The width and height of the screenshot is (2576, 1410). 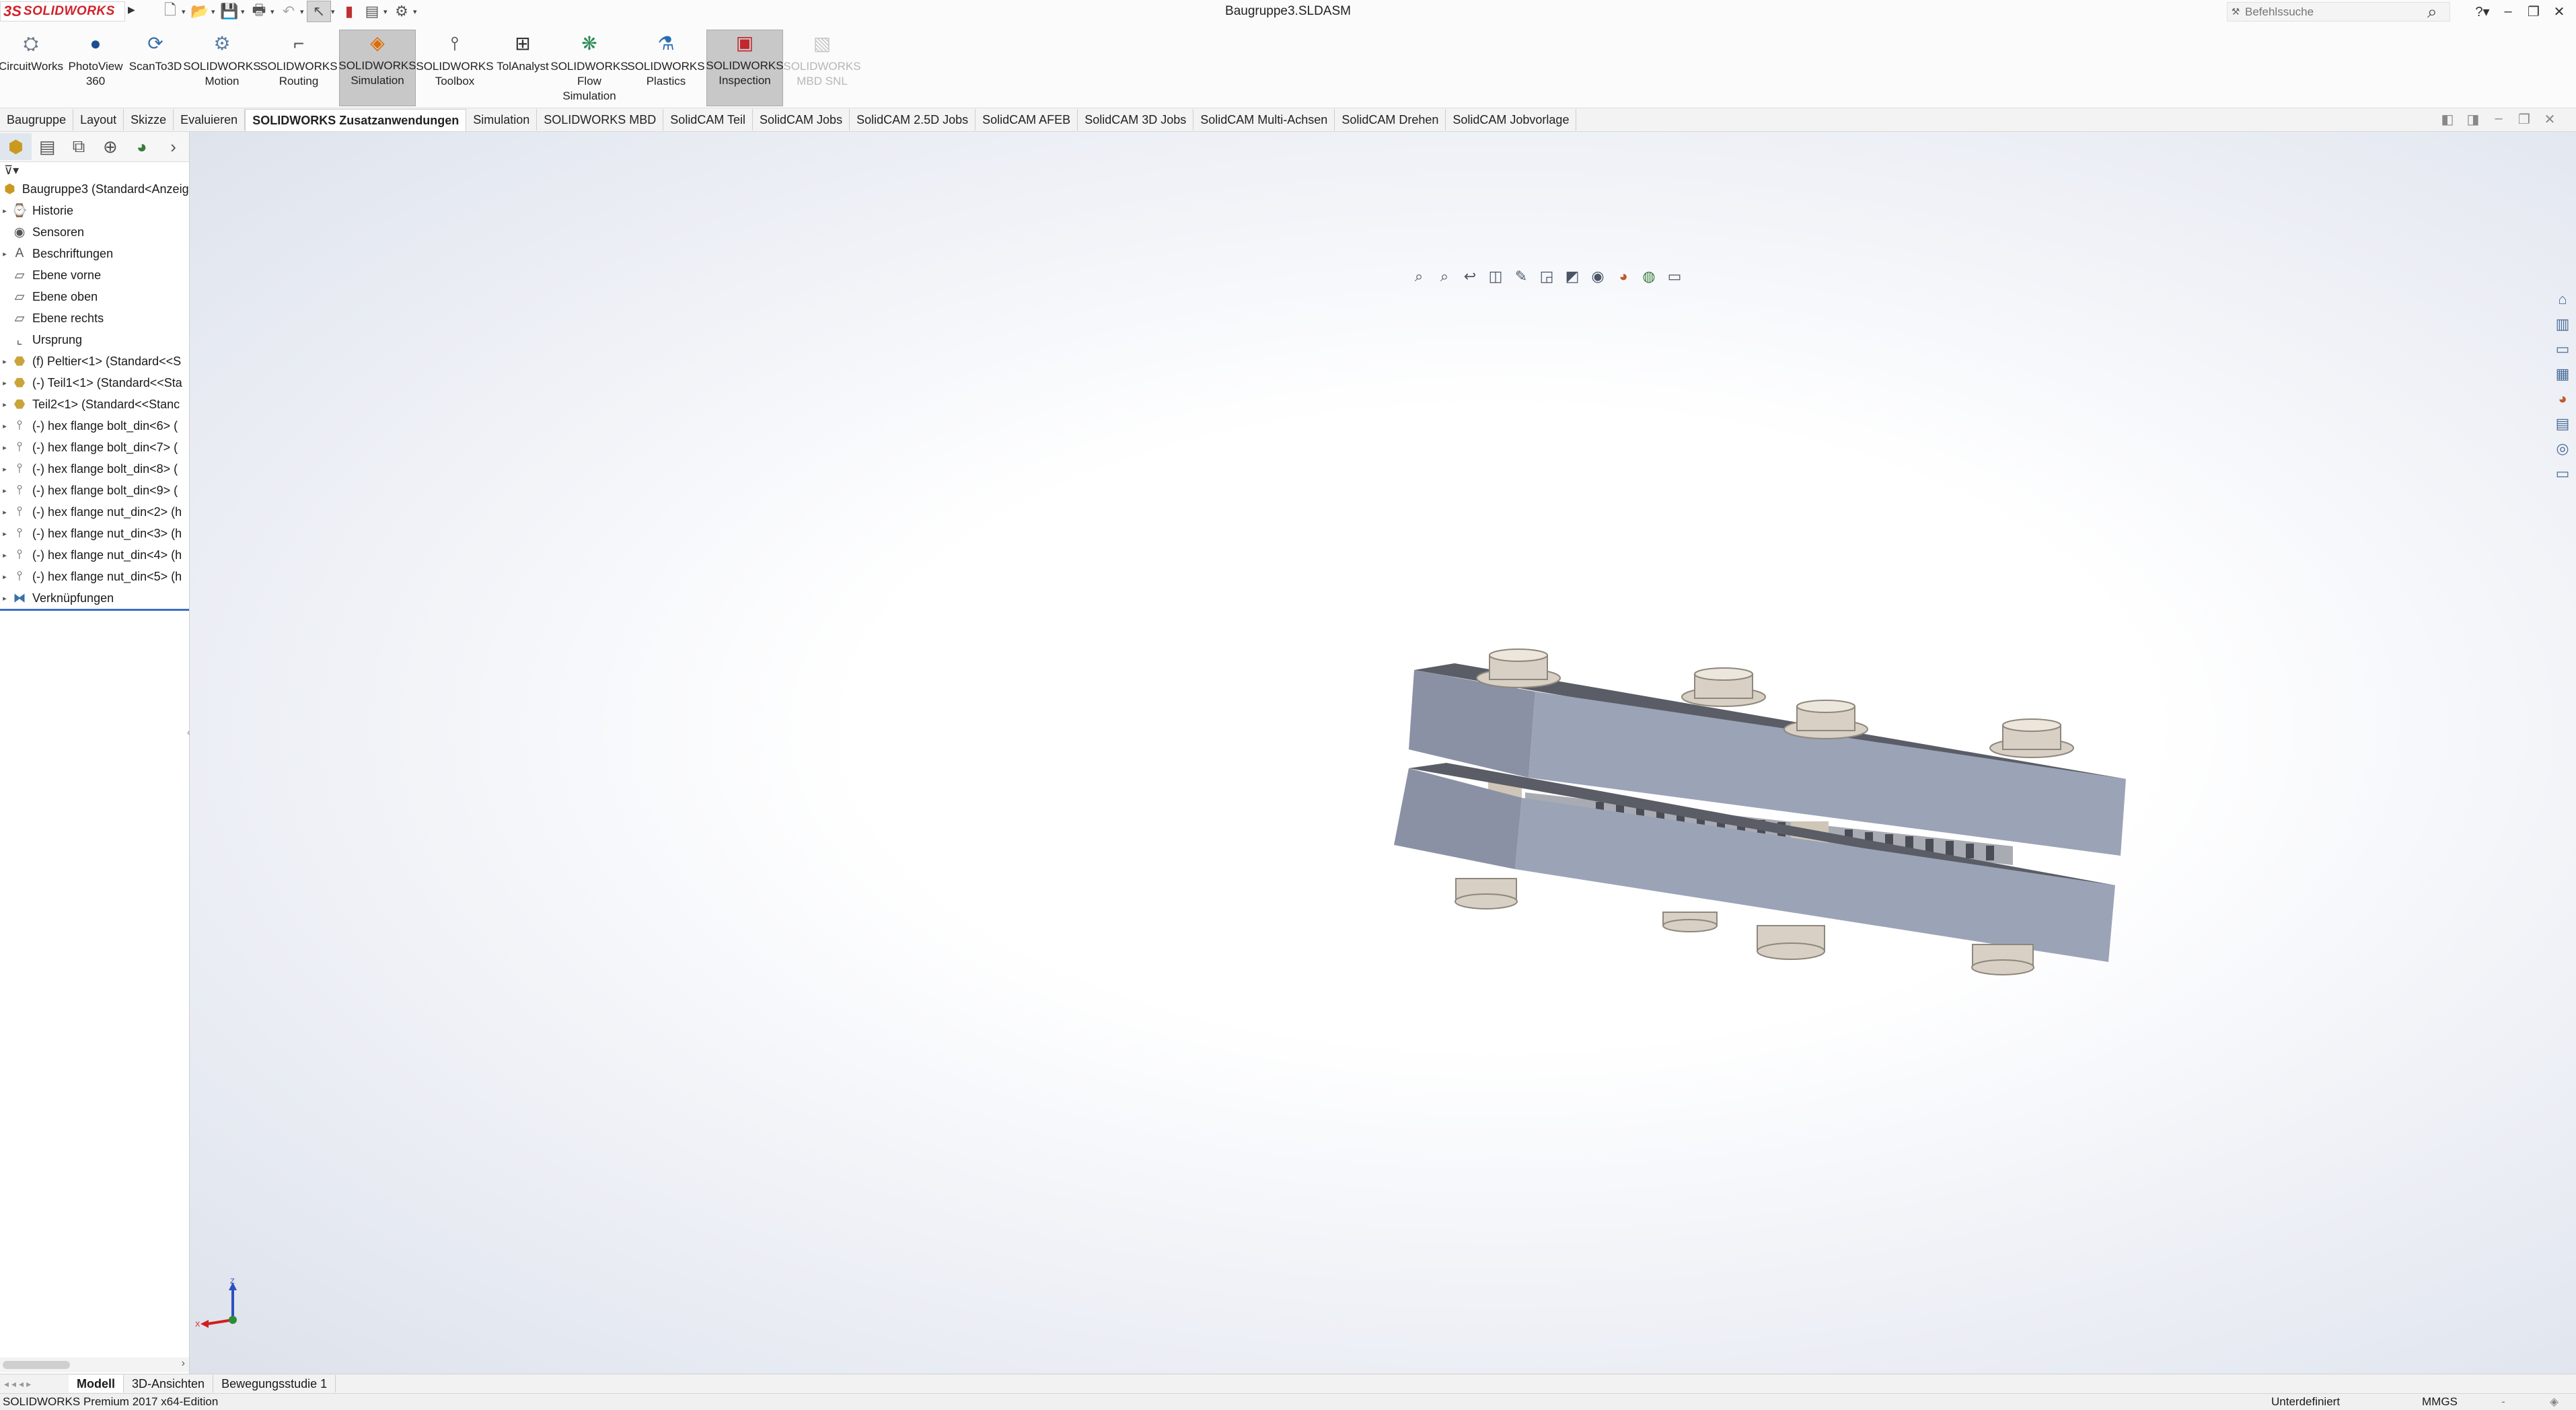 What do you see at coordinates (94, 576) in the screenshot?
I see `tree-item-nut-5: ▸ ⫯ (-) hex flange nut_din<5> (h` at bounding box center [94, 576].